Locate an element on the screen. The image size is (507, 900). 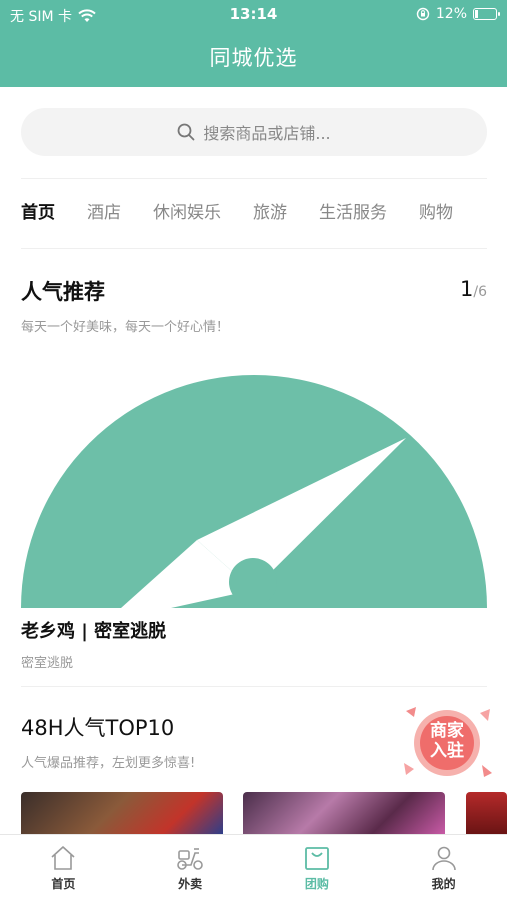
status-right: 12% is located at coordinates (458, 14).